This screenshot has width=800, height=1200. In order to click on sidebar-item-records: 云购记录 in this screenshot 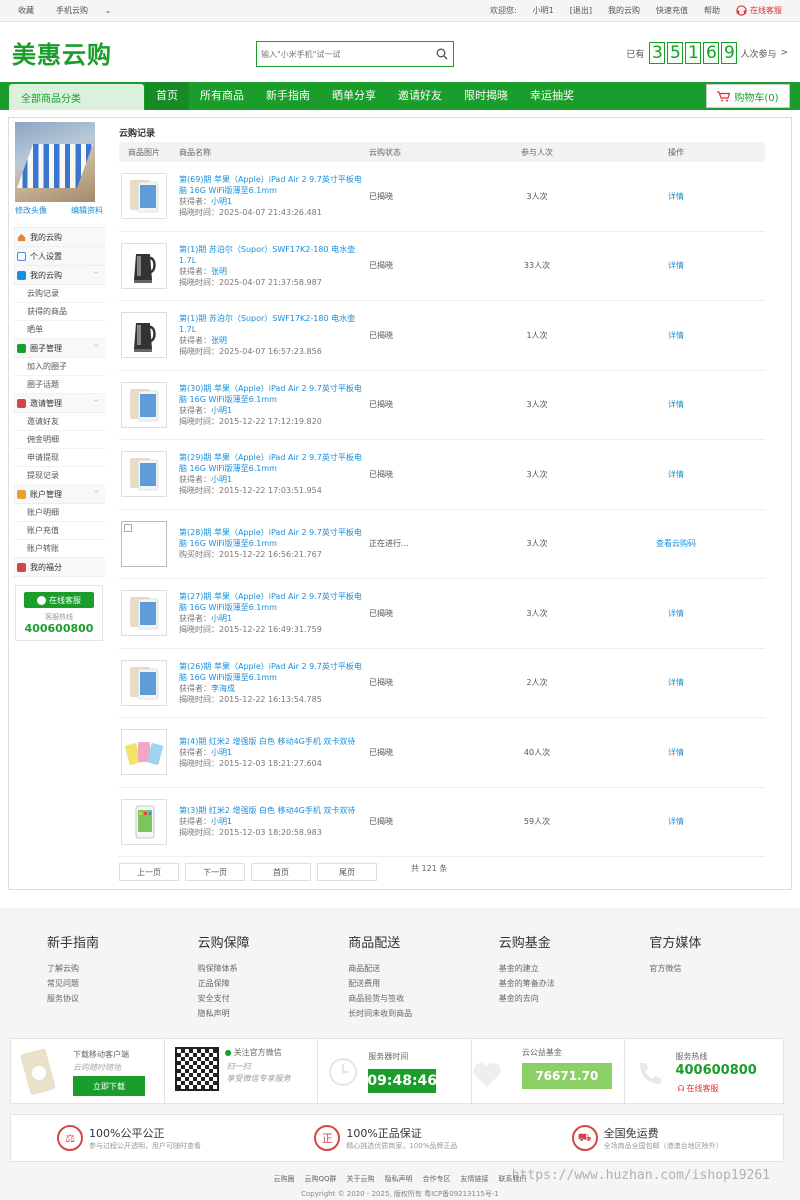, I will do `click(59, 294)`.